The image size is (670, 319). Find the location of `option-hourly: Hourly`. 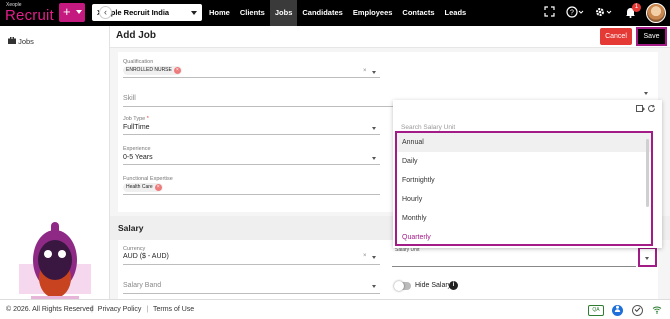

option-hourly: Hourly is located at coordinates (524, 199).